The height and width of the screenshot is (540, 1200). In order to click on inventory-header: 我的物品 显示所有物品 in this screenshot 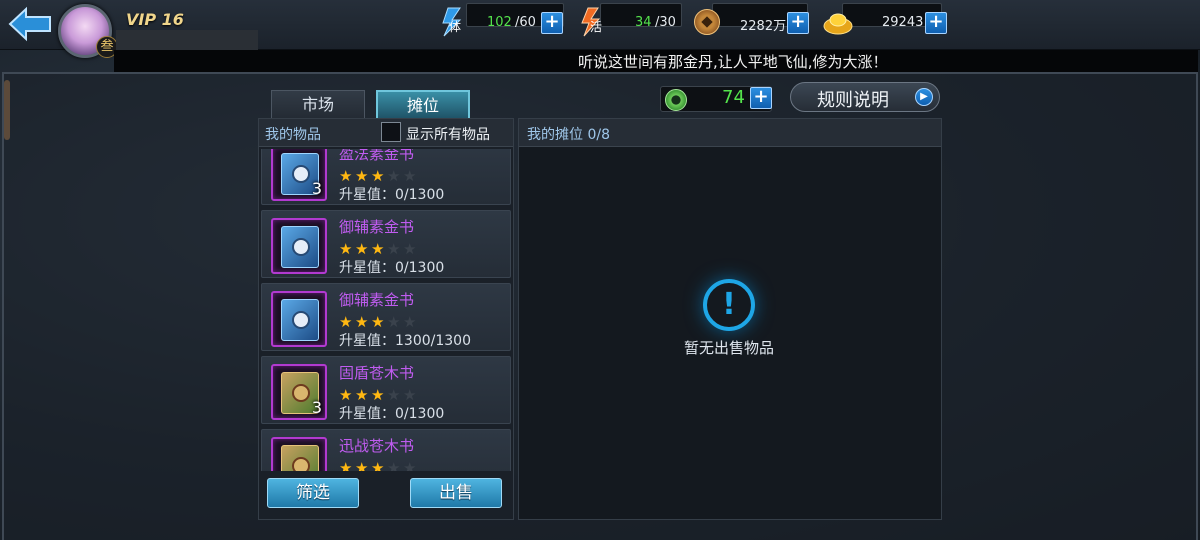, I will do `click(386, 133)`.